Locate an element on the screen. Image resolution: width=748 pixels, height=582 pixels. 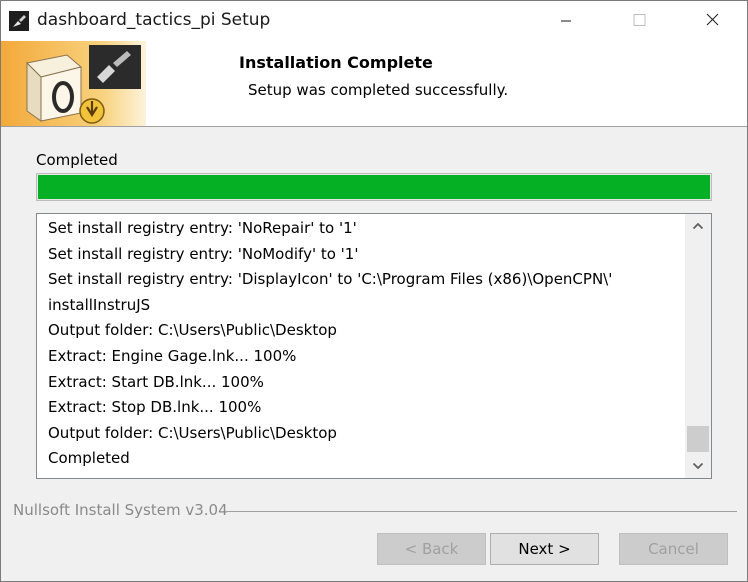
next-button: Next > is located at coordinates (544, 549).